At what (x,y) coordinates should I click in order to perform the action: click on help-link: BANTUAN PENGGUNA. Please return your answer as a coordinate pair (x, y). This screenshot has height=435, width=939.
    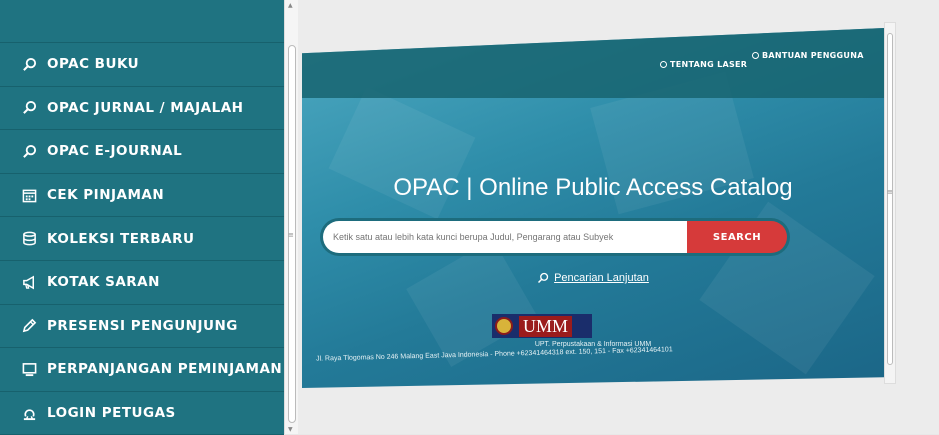
    Looking at the image, I should click on (808, 55).